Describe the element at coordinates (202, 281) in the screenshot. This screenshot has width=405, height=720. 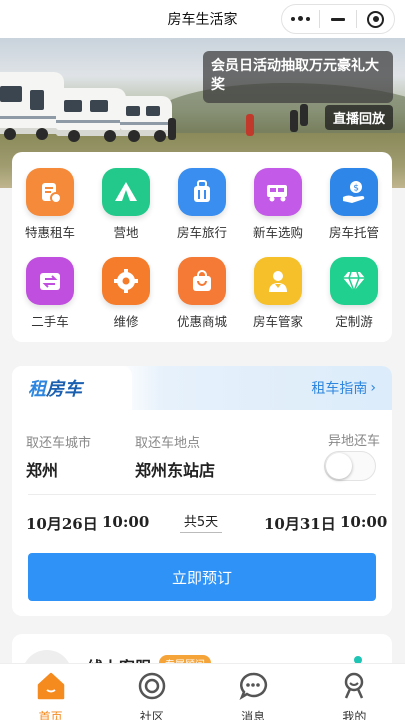
I see `shopping-bag-icon` at that location.